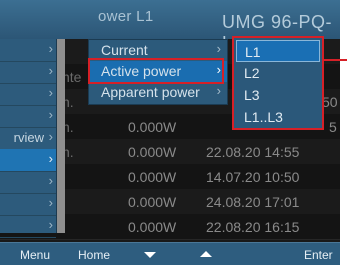  What do you see at coordinates (253, 52) in the screenshot?
I see `phase-item-label: L1` at bounding box center [253, 52].